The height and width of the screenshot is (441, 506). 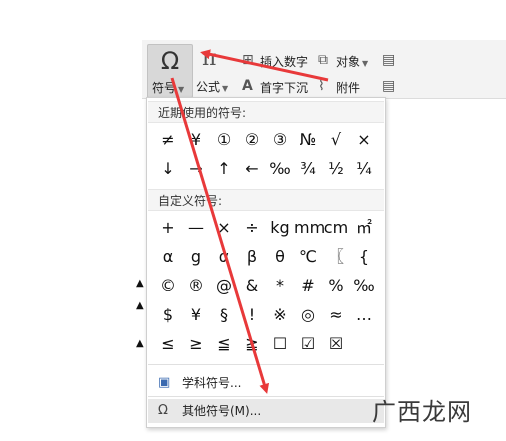 What do you see at coordinates (220, 235) in the screenshot?
I see `arrow-to-other-symbols` at bounding box center [220, 235].